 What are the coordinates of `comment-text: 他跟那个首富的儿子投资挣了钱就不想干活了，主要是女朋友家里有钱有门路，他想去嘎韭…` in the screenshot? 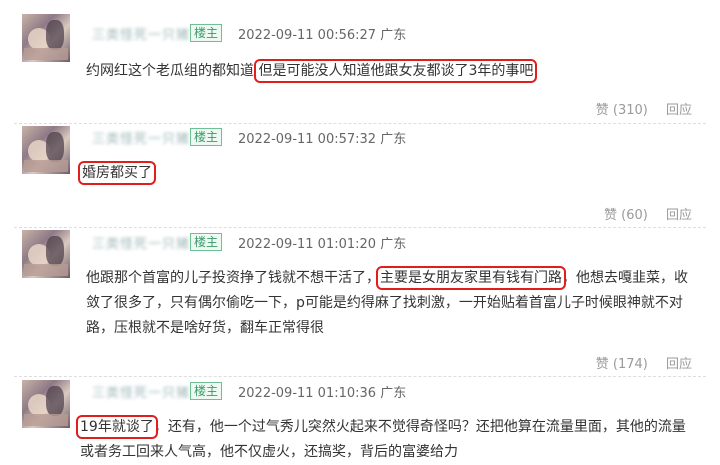 It's located at (392, 303).